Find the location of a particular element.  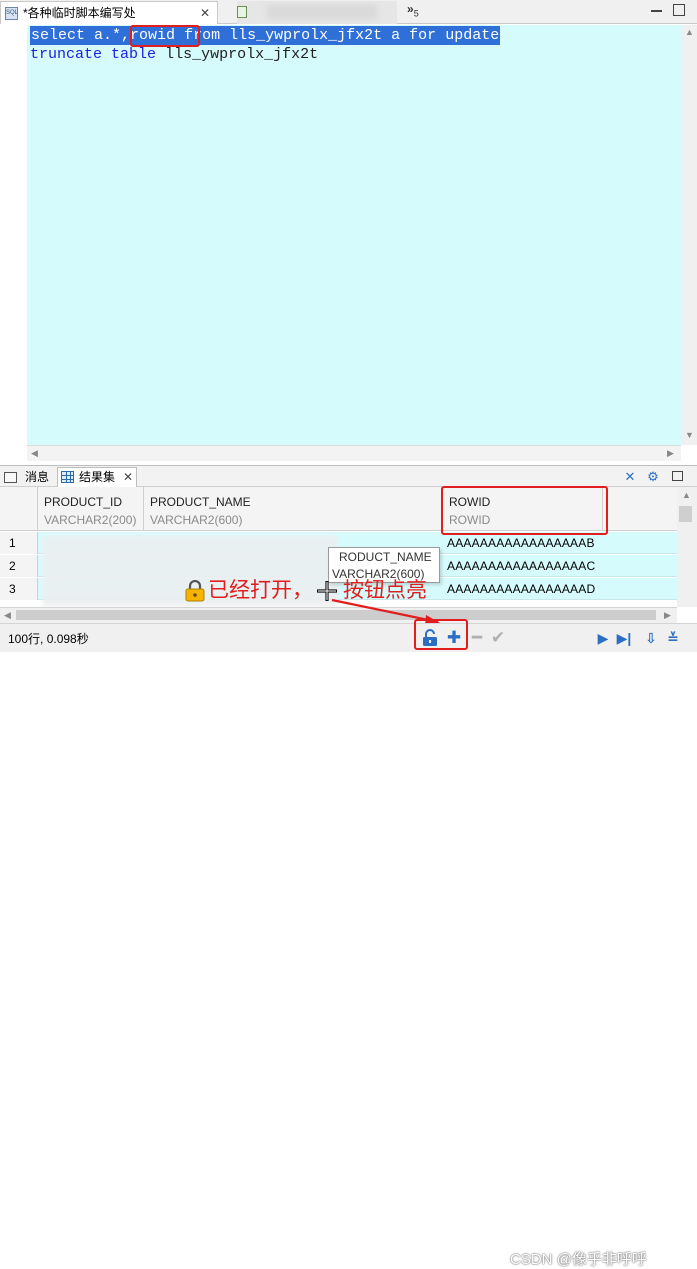

row-number: 1 is located at coordinates (19, 543).